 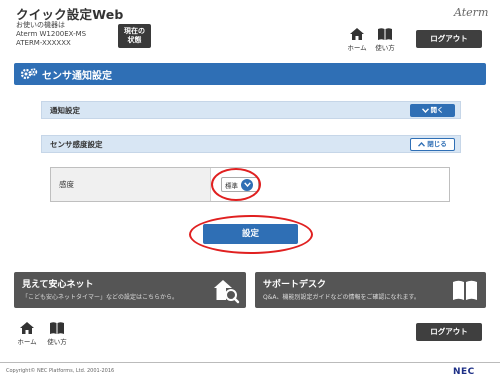 What do you see at coordinates (40, 25) in the screenshot?
I see `device-info-line1: お使いの機器は` at bounding box center [40, 25].